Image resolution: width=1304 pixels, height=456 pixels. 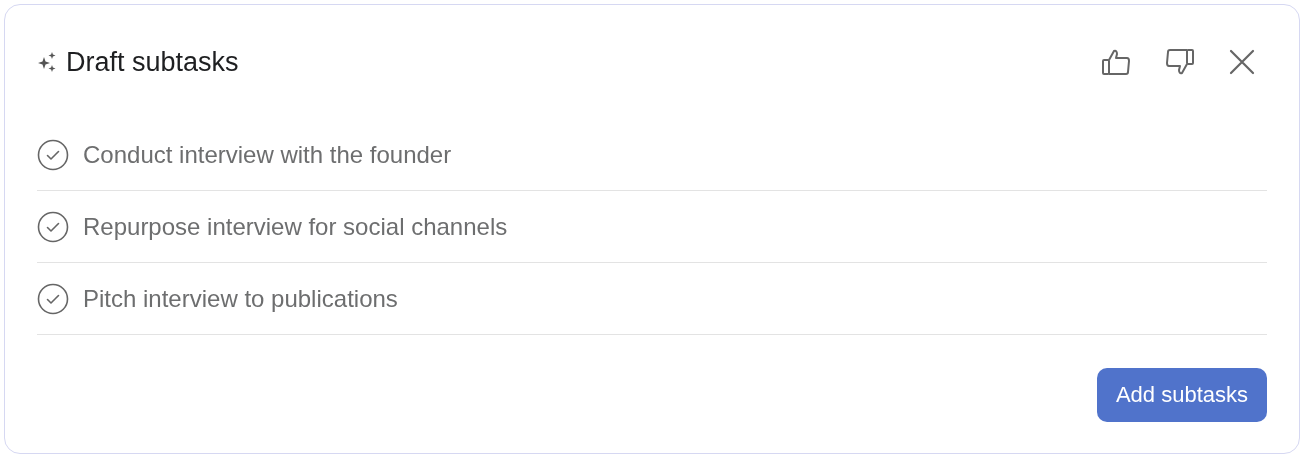 I want to click on subtask-label: Repurpose interview for social channels, so click(x=295, y=226).